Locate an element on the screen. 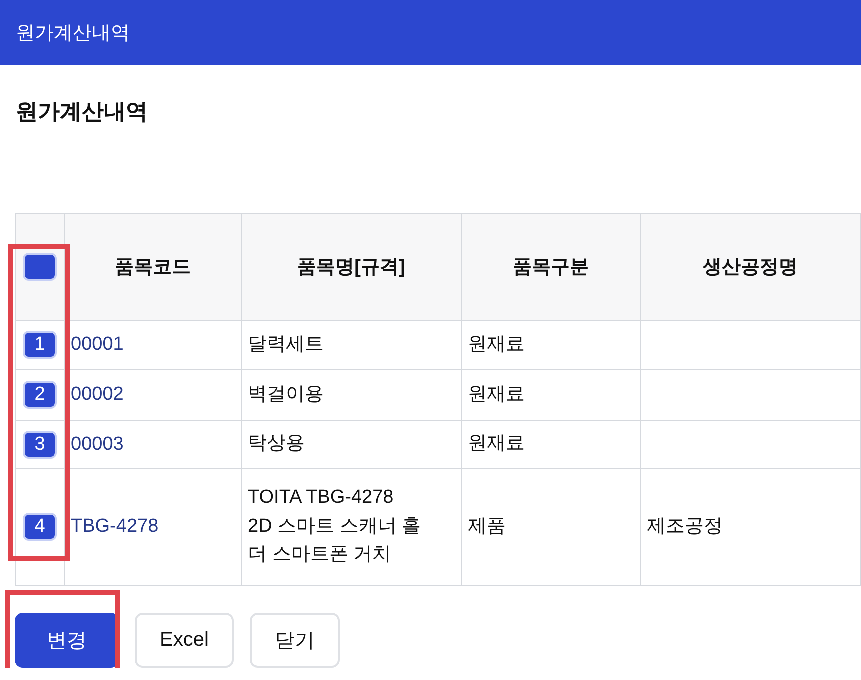  column-header: 품목명[규격] is located at coordinates (352, 267).